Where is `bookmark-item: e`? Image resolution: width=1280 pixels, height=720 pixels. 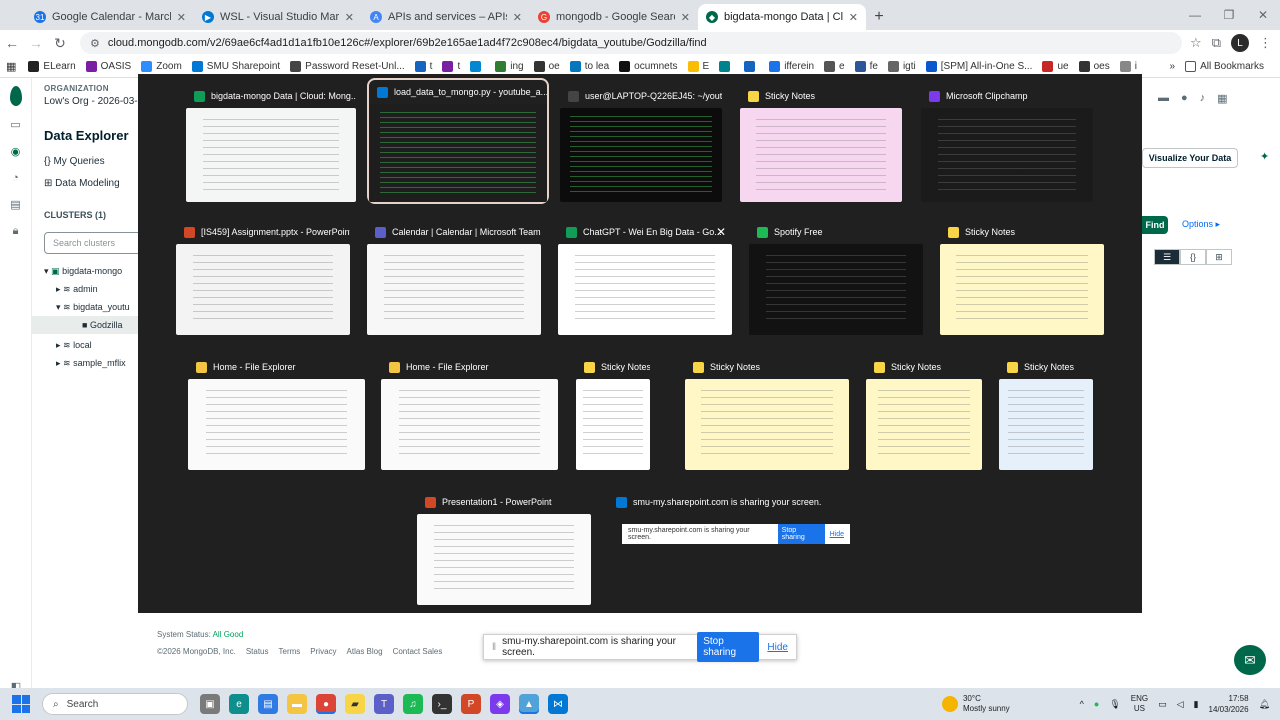
bookmark-item: e is located at coordinates (834, 66).